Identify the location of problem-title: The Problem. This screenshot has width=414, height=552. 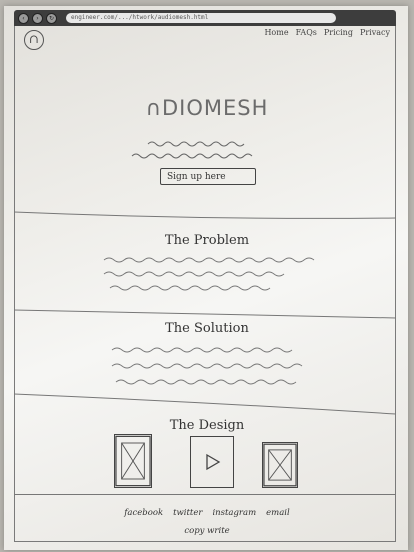
(207, 240).